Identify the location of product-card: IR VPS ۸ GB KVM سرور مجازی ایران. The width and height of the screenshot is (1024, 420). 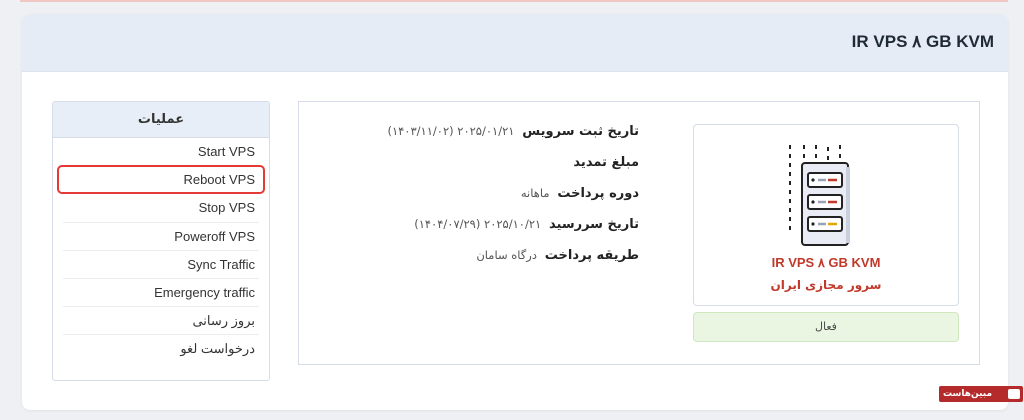
(826, 215).